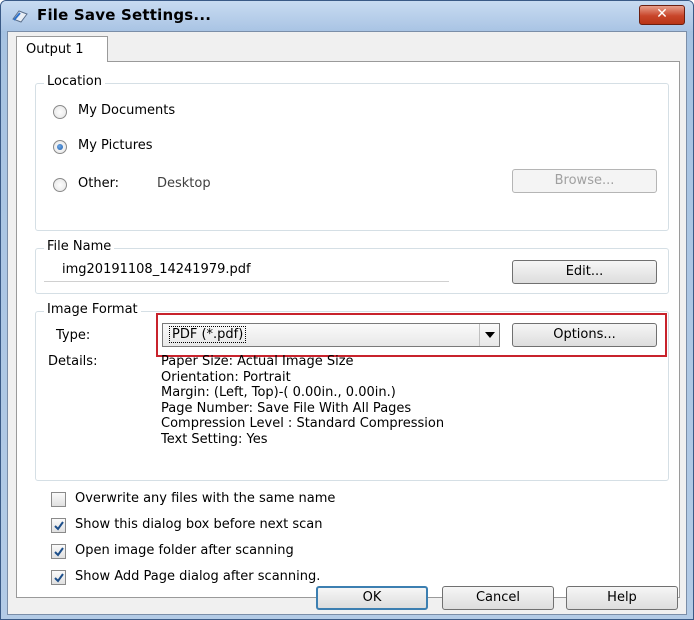  I want to click on image-format-group-title: Image Format, so click(92, 309).